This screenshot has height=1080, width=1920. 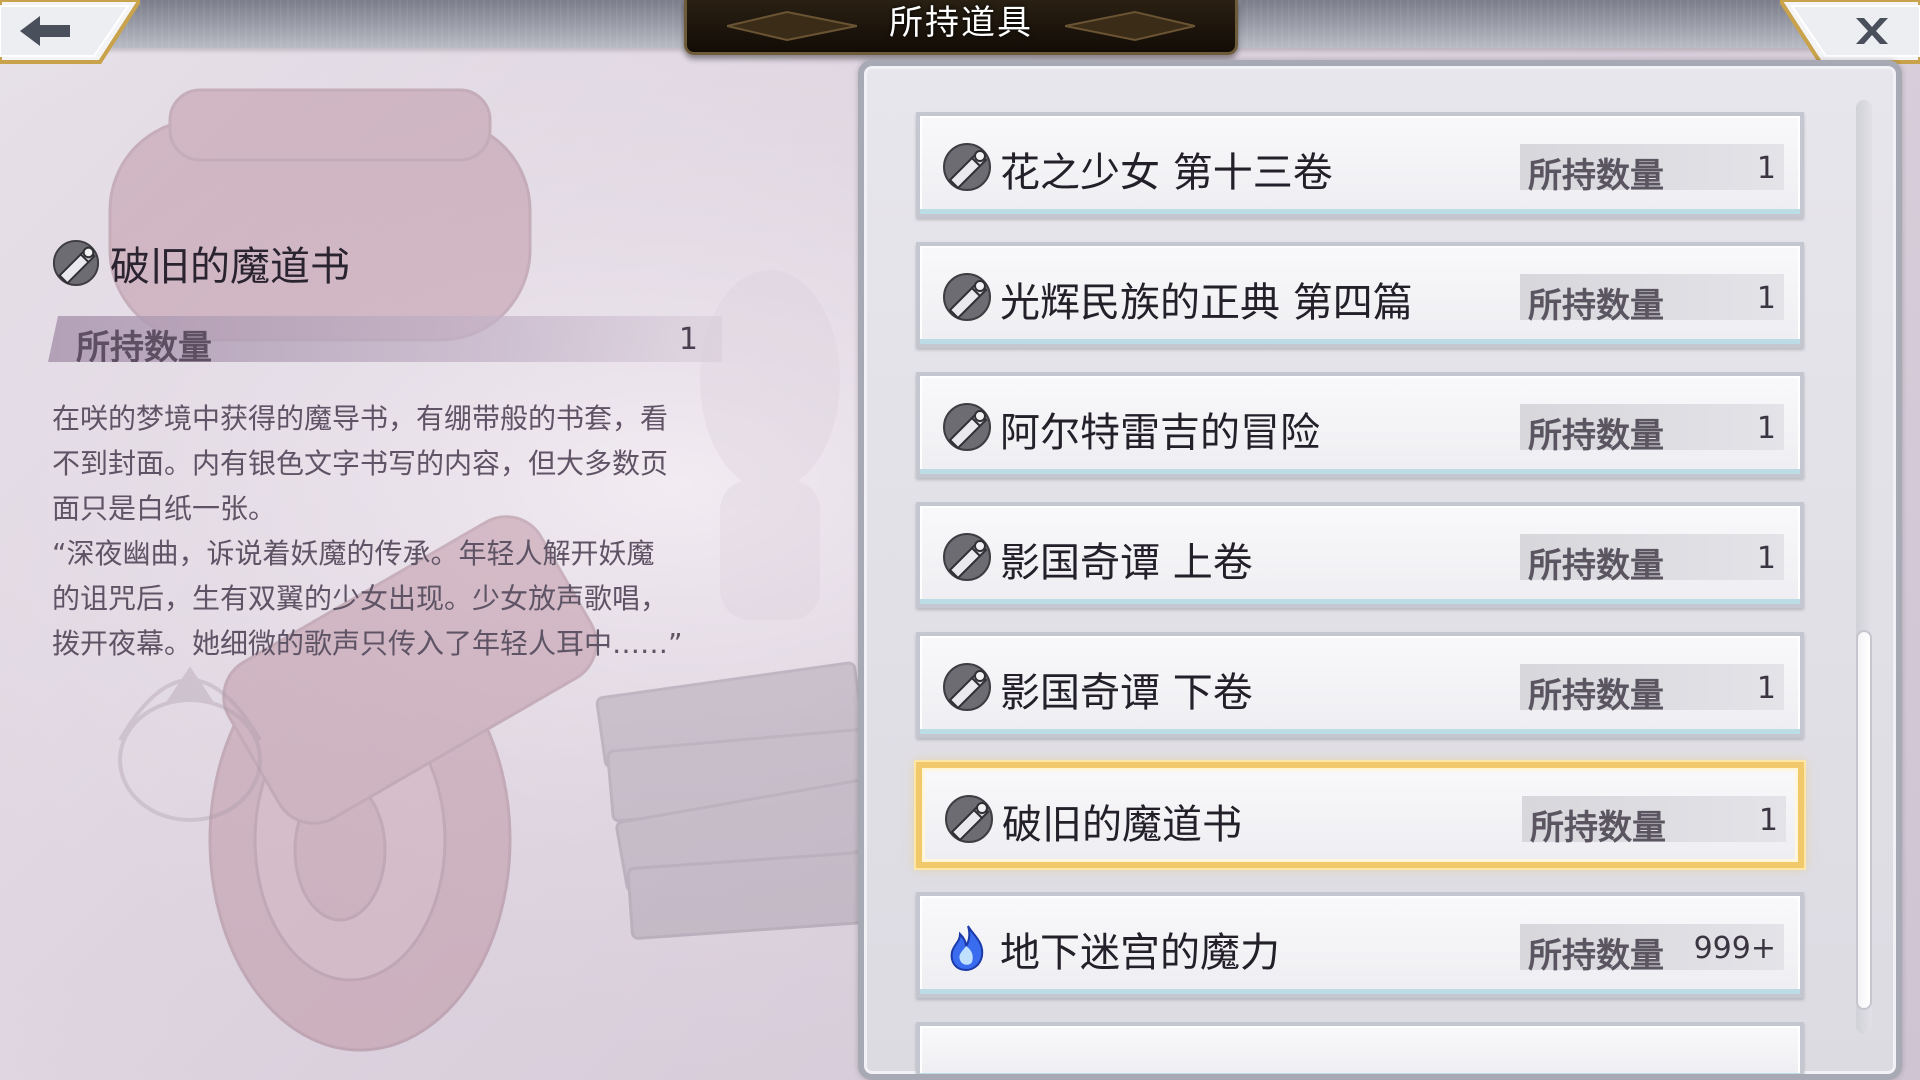 What do you see at coordinates (688, 339) in the screenshot?
I see `detail-quantity-value: 1` at bounding box center [688, 339].